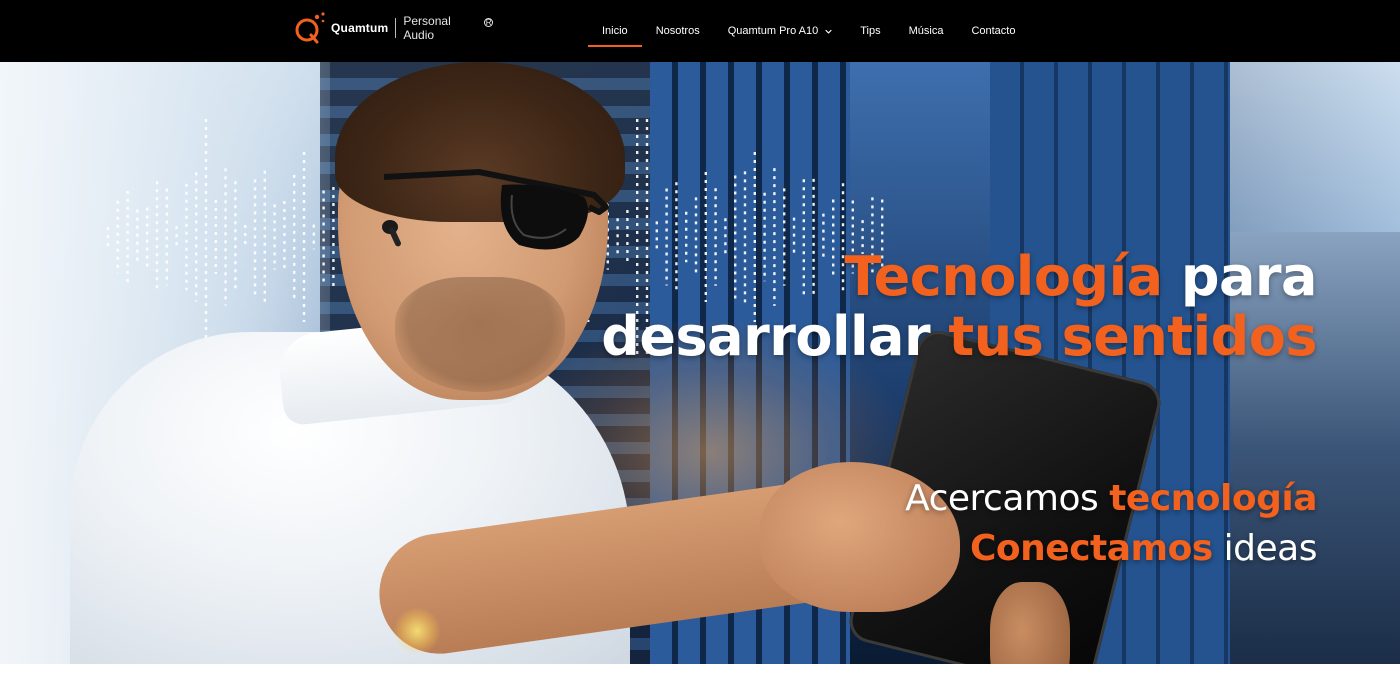  Describe the element at coordinates (417, 631) in the screenshot. I see `lens-flare` at that location.